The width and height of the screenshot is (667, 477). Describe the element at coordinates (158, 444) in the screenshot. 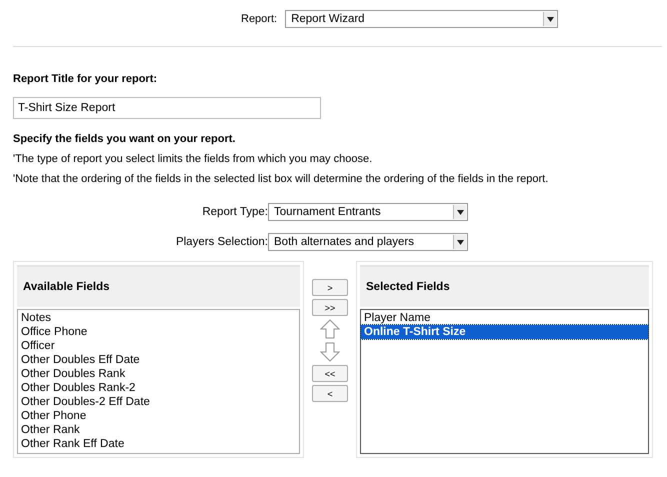

I see `list-item: Other Rank Eff Date` at that location.